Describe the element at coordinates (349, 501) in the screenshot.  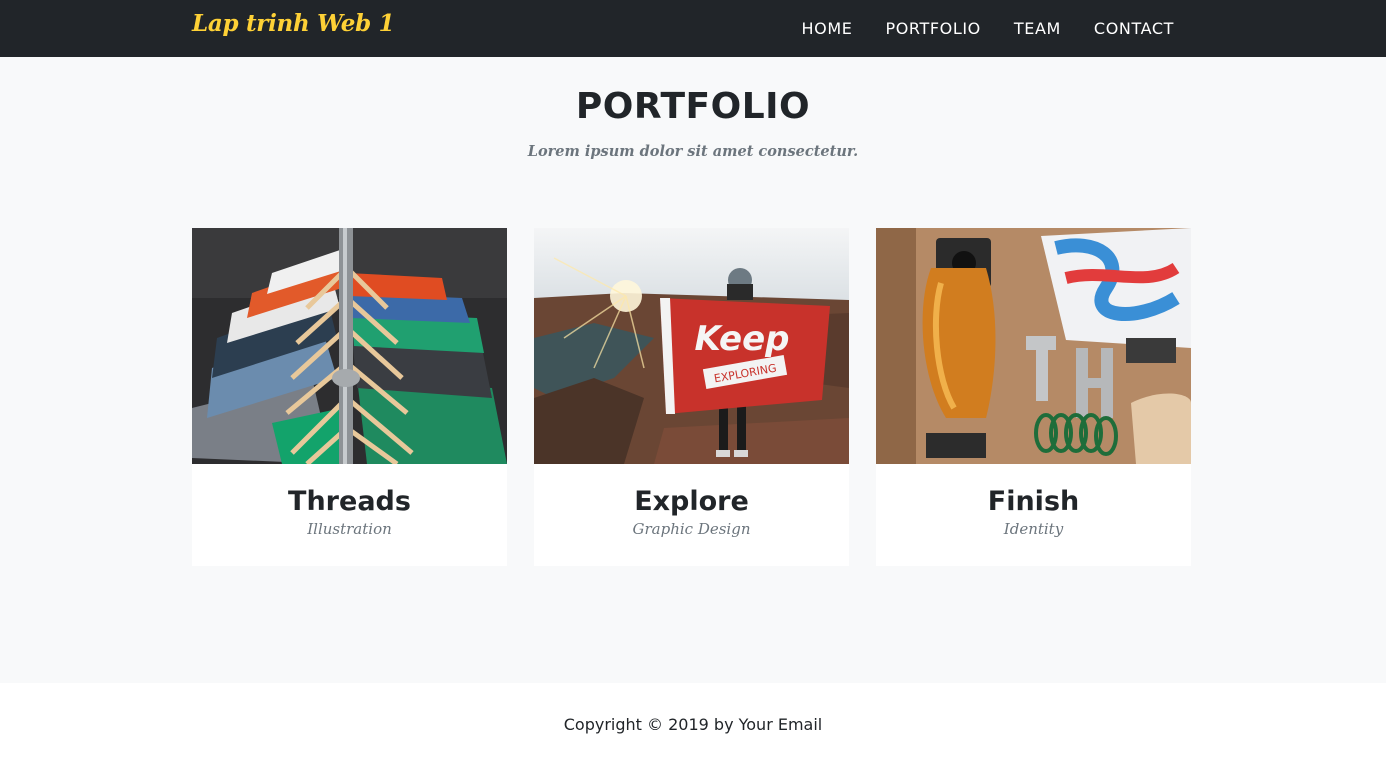
I see `portfolio-title: Threads` at that location.